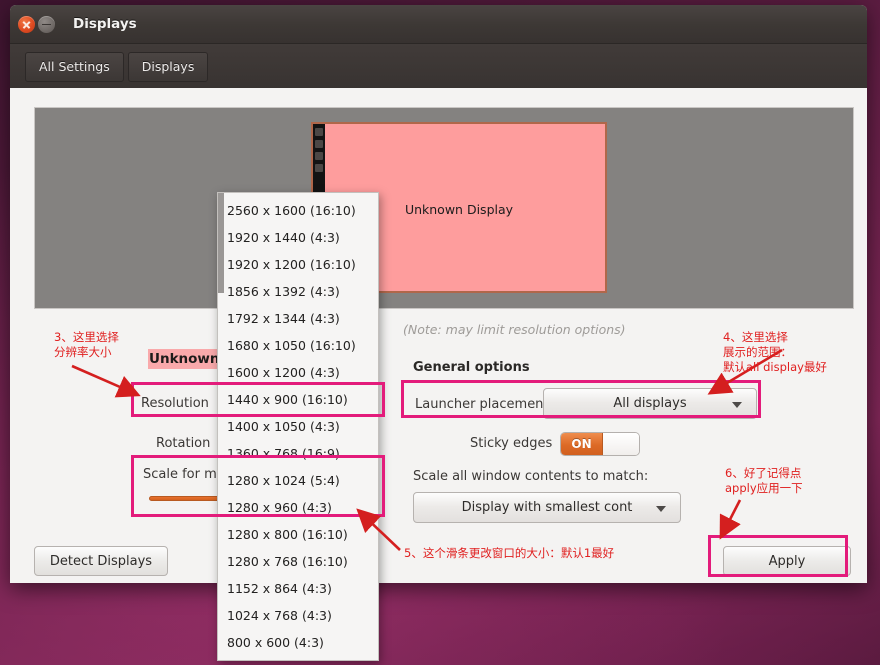  I want to click on resolution-option: 1024 x 768 (4:3), so click(298, 615).